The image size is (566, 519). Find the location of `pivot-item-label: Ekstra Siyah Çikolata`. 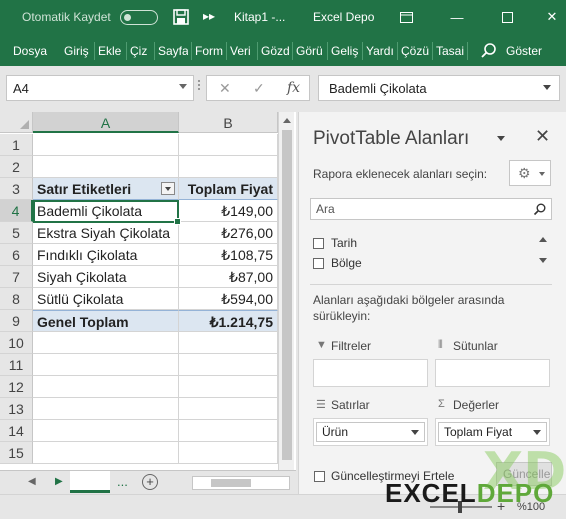

pivot-item-label: Ekstra Siyah Çikolata is located at coordinates (106, 233).